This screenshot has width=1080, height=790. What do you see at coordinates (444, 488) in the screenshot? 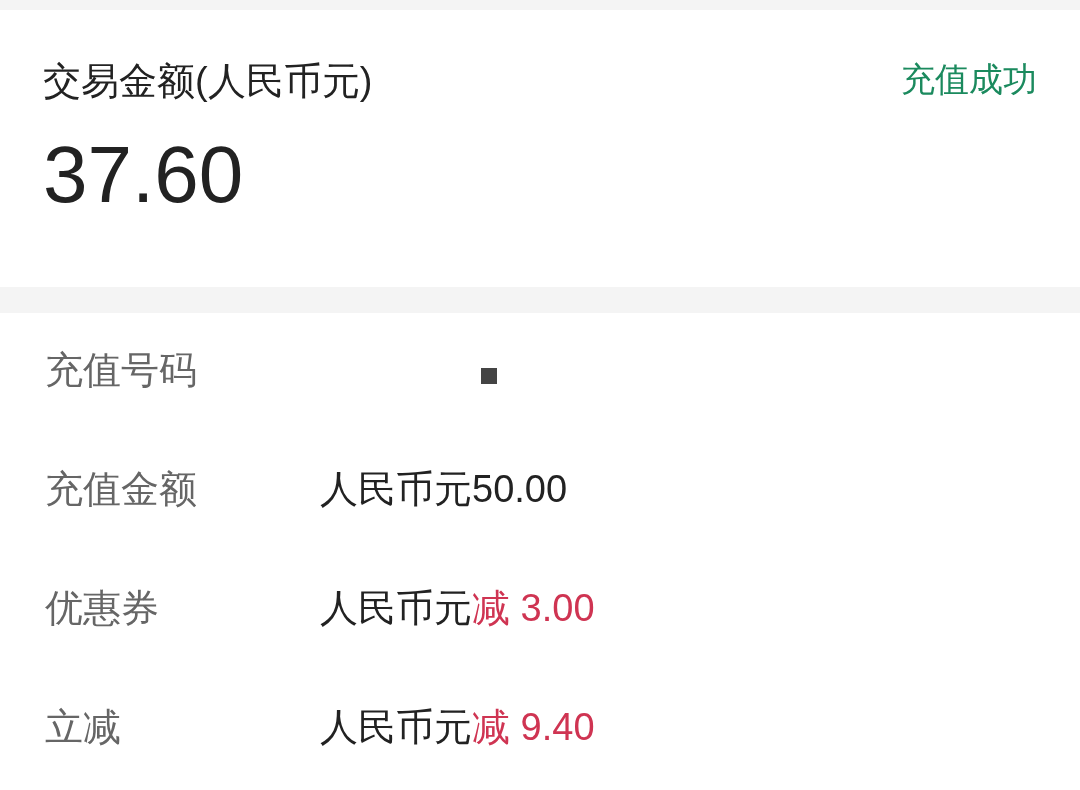
I see `amount-value: 人民币元50.00` at bounding box center [444, 488].